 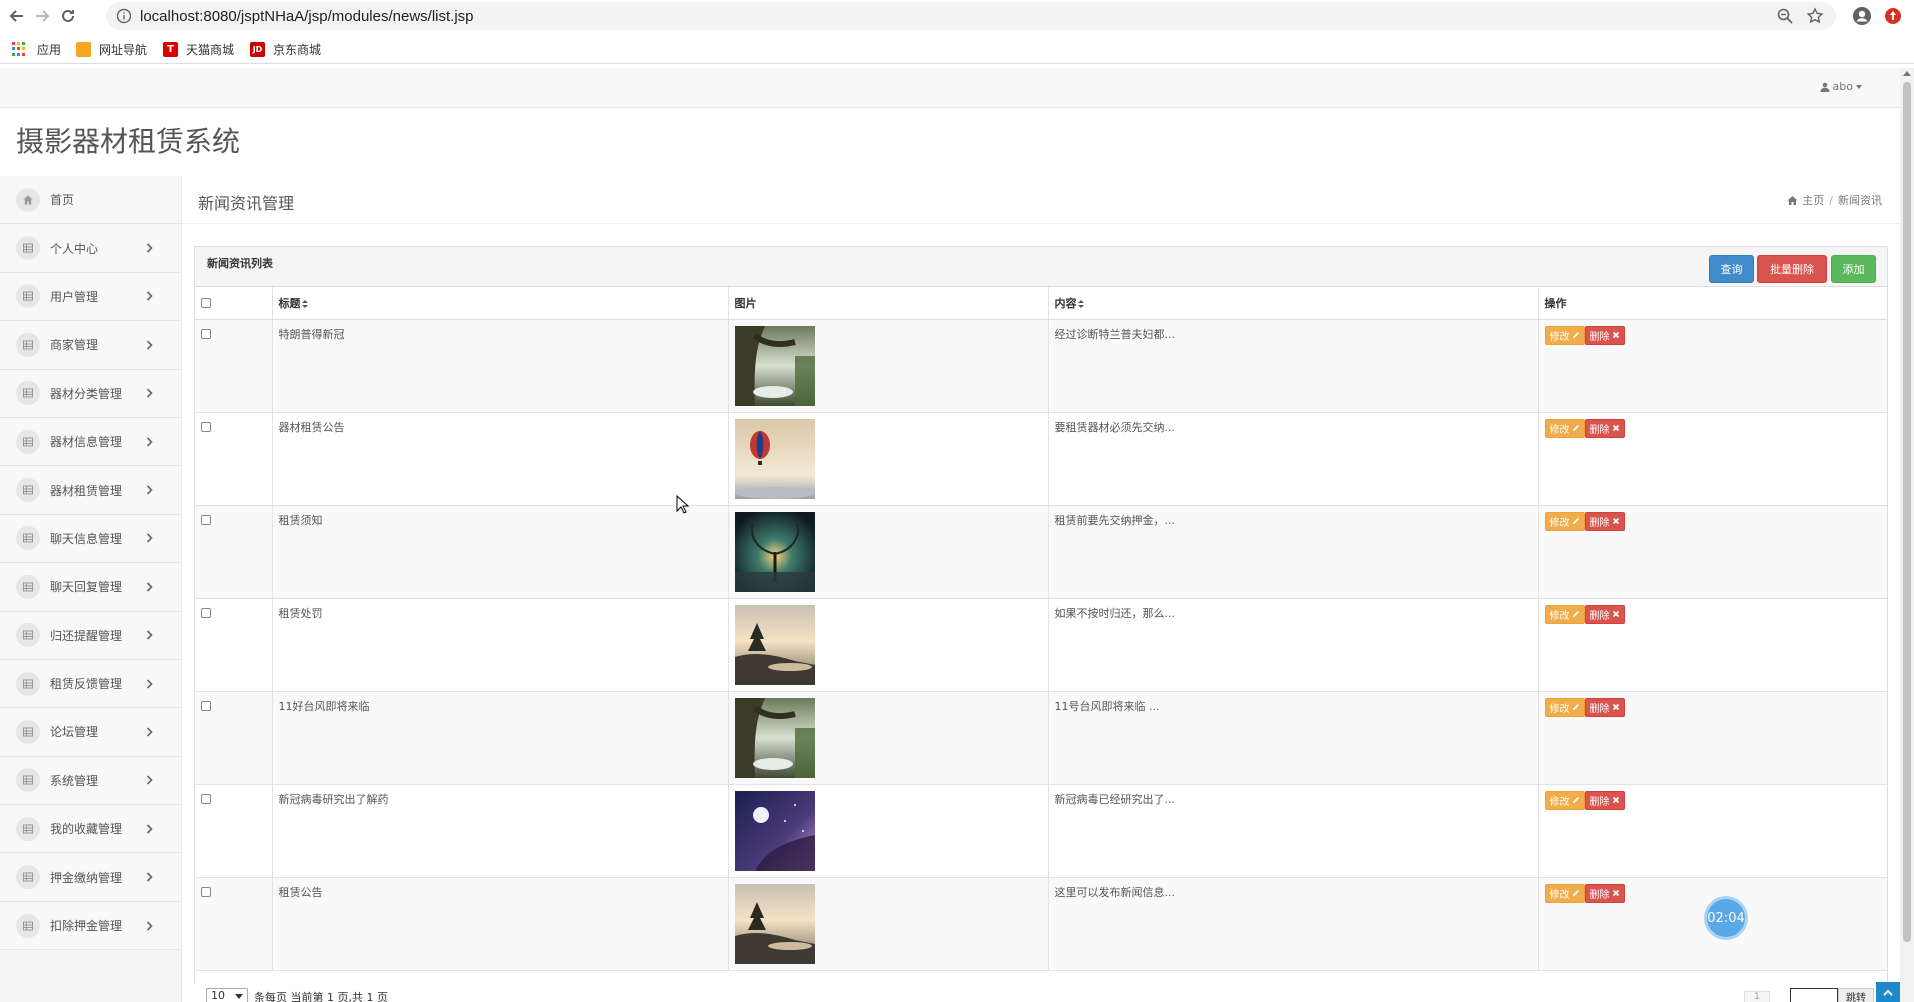 What do you see at coordinates (227, 995) in the screenshot?
I see `page-size-select: 10` at bounding box center [227, 995].